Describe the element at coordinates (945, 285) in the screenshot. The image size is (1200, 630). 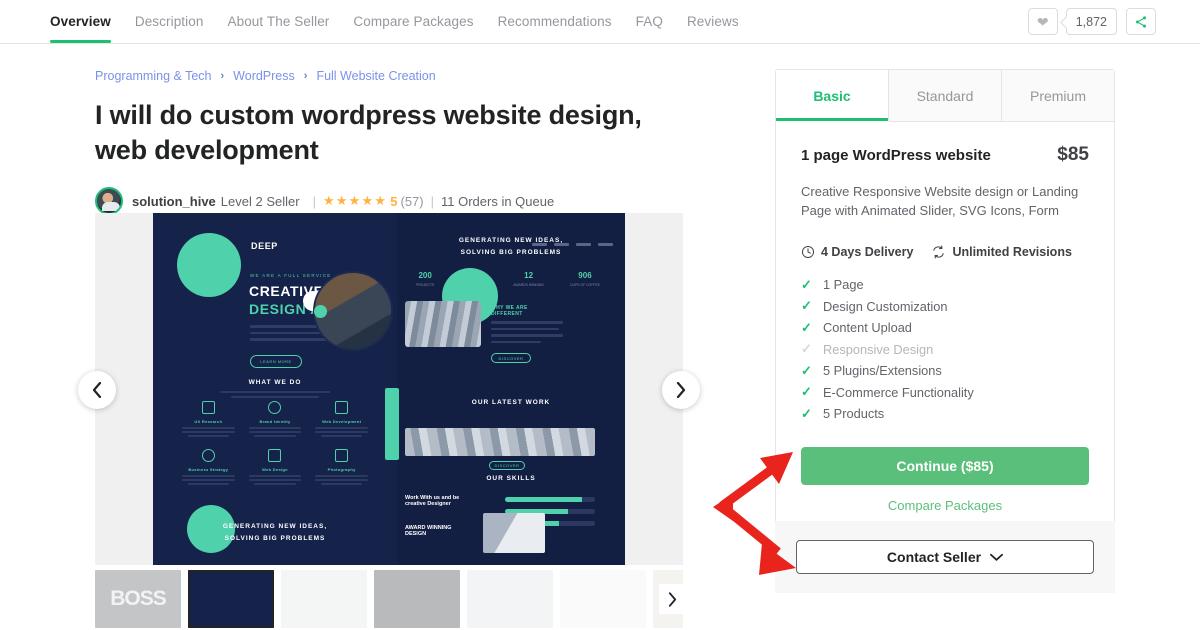
I see `feature-item: ✓ 1 Page` at that location.